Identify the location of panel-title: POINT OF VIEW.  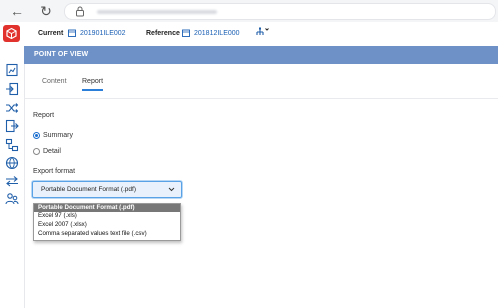
(61, 54).